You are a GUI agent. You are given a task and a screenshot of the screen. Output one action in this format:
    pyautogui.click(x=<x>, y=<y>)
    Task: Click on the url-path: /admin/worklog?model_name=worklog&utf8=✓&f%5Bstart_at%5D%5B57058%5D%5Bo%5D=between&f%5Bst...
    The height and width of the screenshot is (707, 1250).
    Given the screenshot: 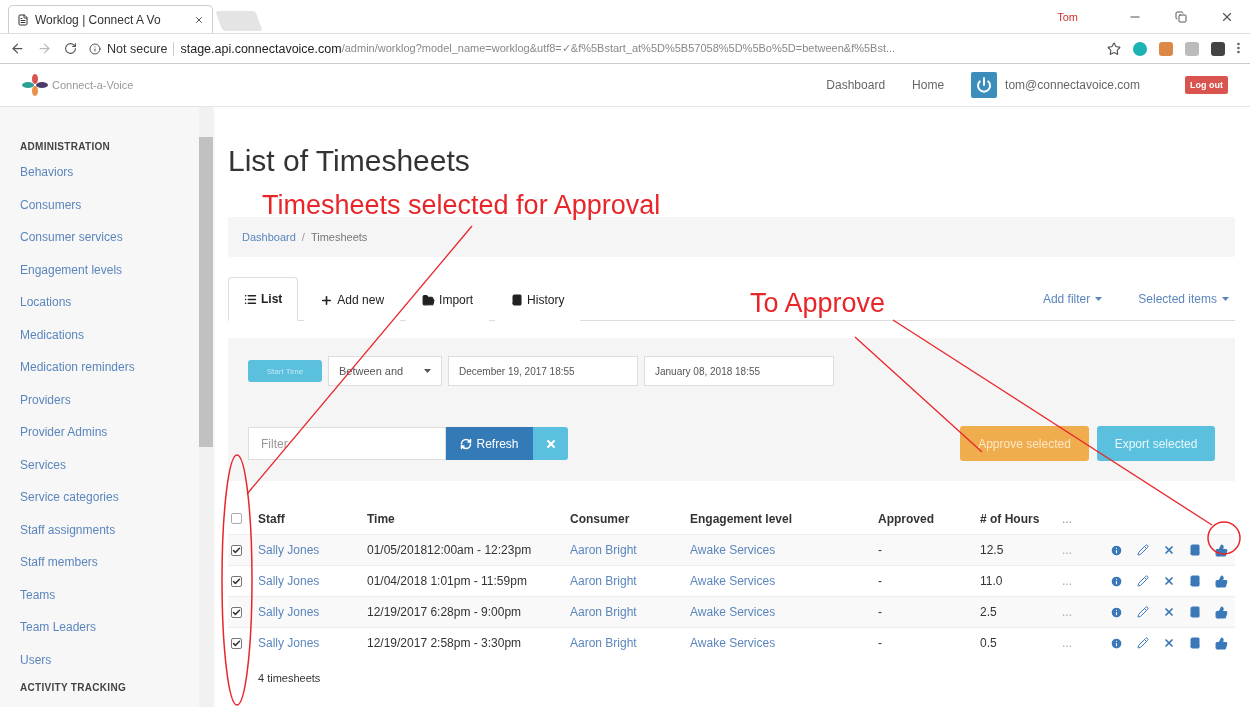 What is the action you would take?
    pyautogui.click(x=618, y=48)
    